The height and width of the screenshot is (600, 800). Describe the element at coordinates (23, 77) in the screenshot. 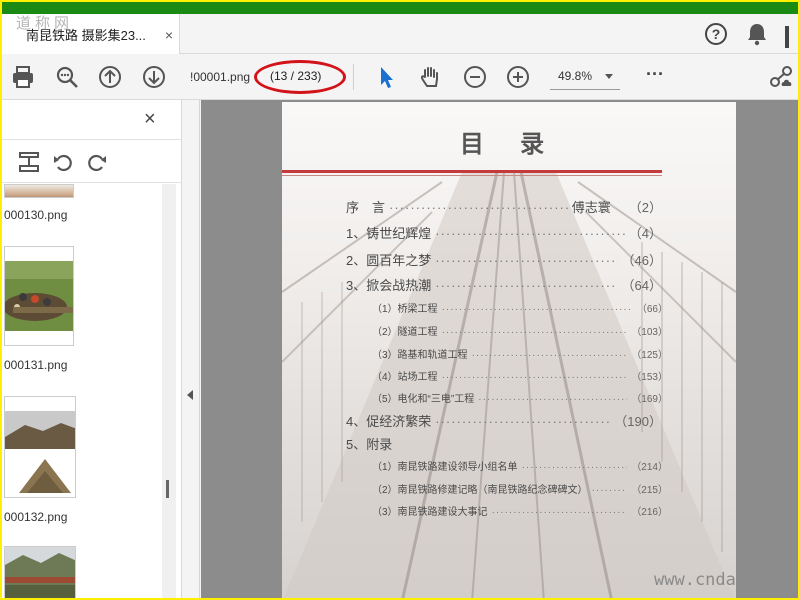

I see `print-icon` at that location.